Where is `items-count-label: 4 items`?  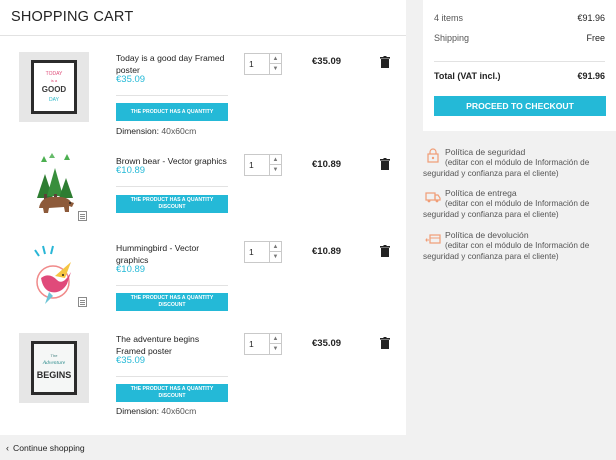 items-count-label: 4 items is located at coordinates (449, 18).